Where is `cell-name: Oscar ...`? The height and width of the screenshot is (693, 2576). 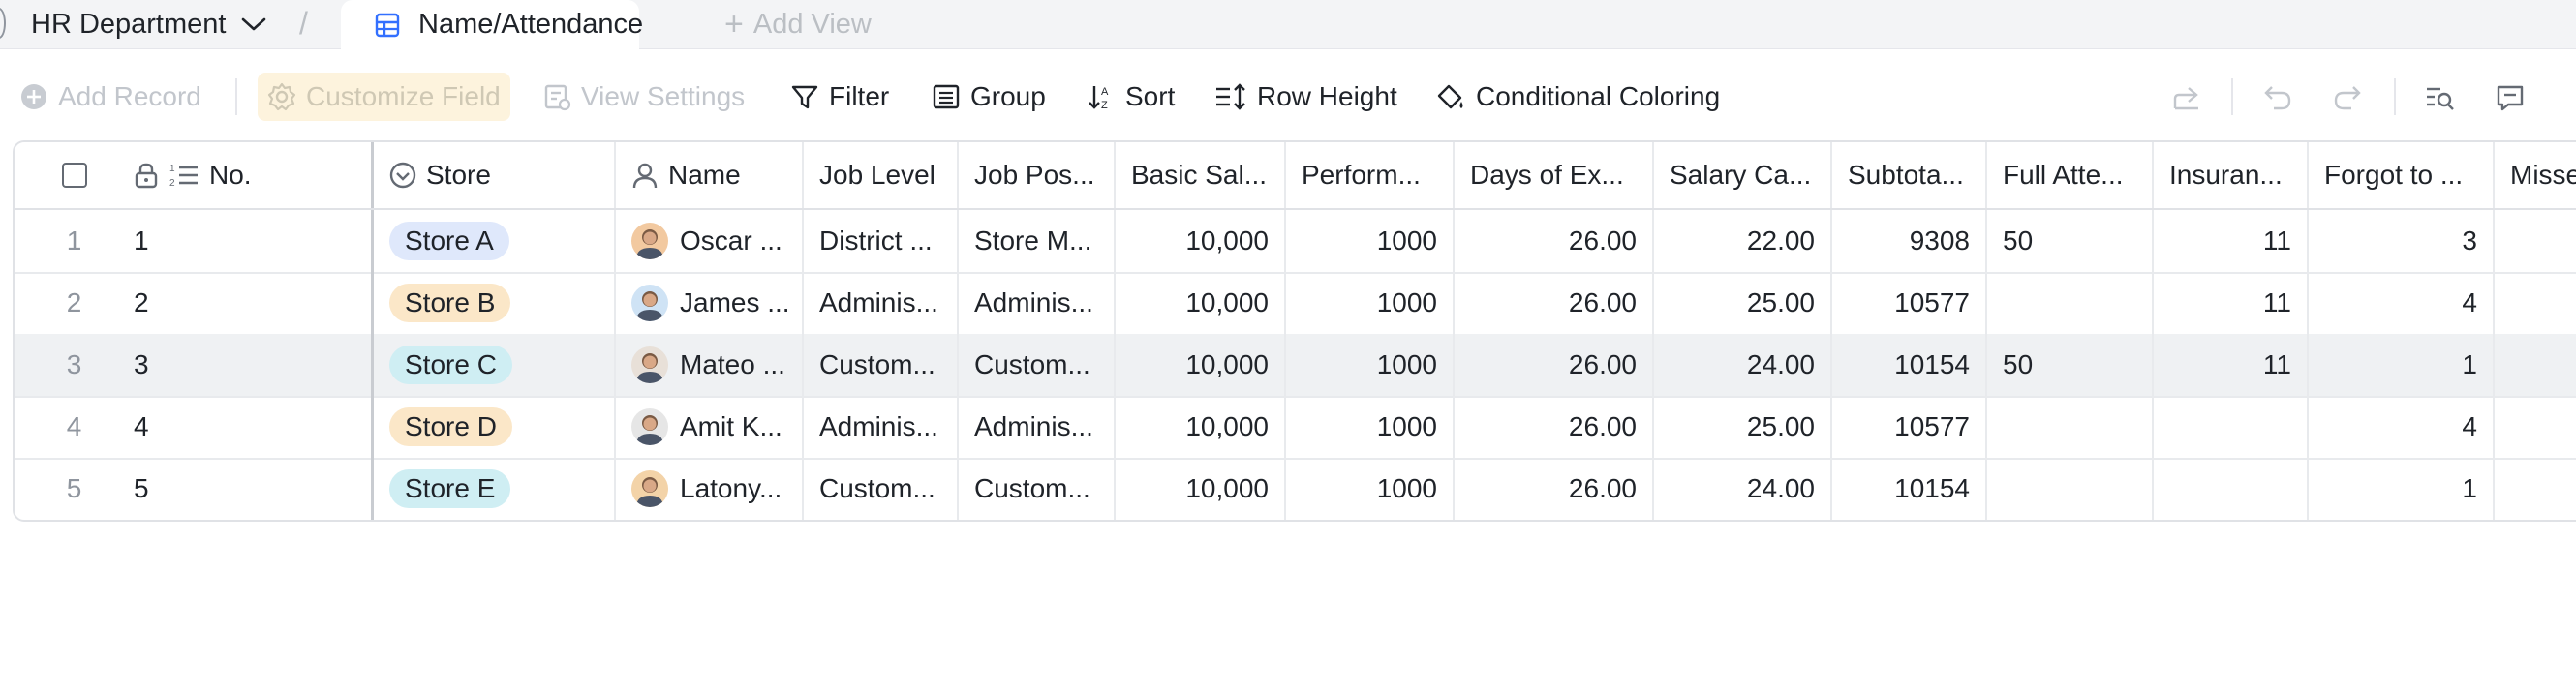
cell-name: Oscar ... is located at coordinates (710, 241).